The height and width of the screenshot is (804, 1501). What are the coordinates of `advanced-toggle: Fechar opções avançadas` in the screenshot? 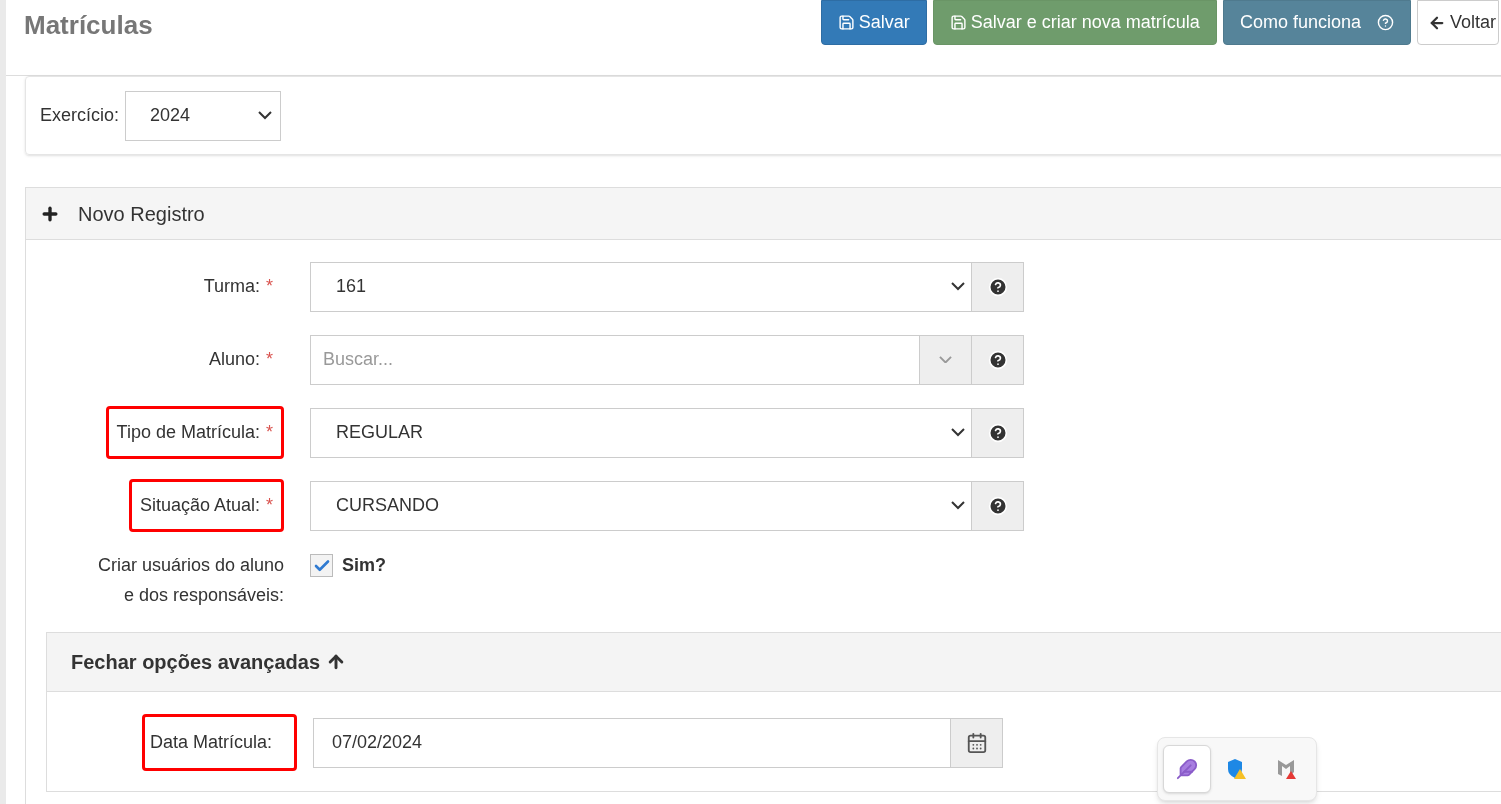 It's located at (774, 662).